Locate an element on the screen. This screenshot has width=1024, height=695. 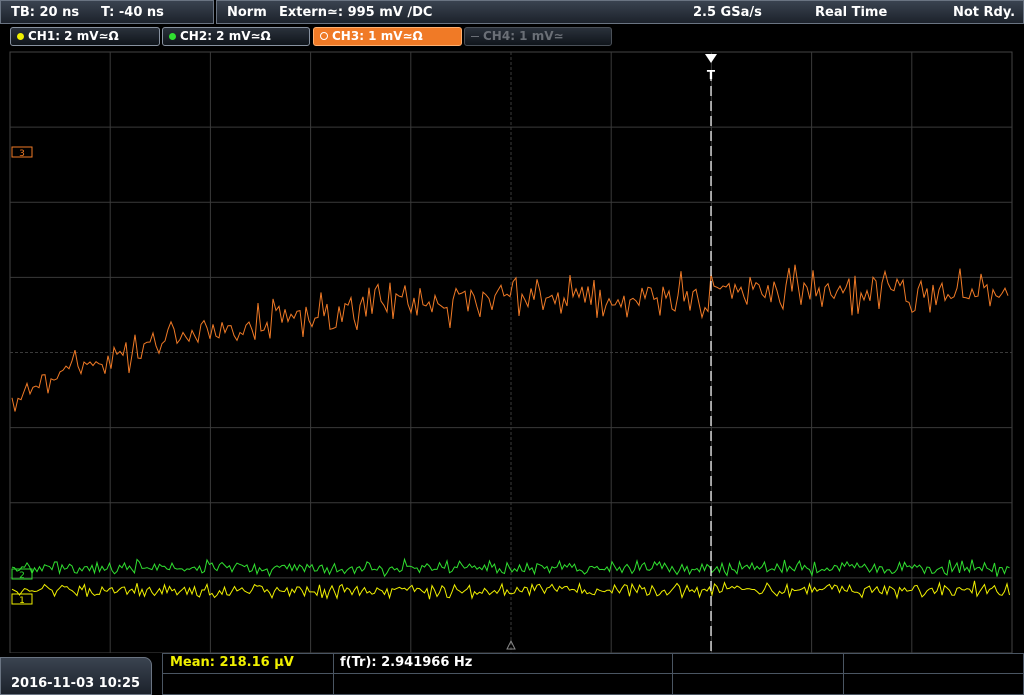
acquisition-mode: Real Time is located at coordinates (851, 12).